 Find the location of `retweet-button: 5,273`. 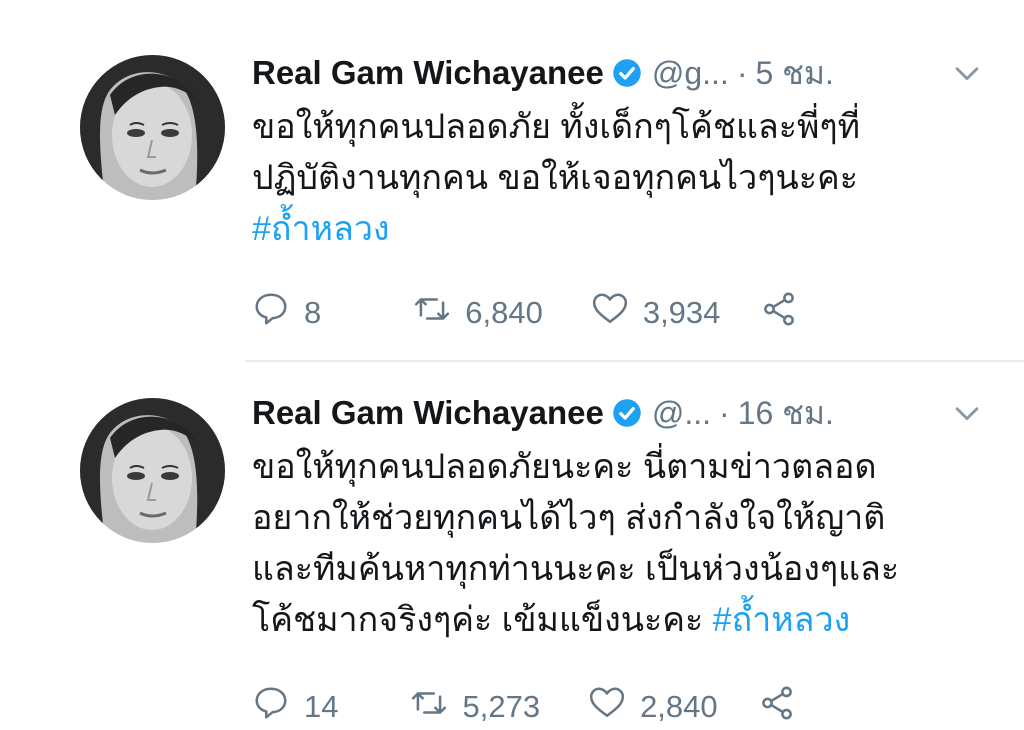

retweet-button: 5,273 is located at coordinates (475, 707).